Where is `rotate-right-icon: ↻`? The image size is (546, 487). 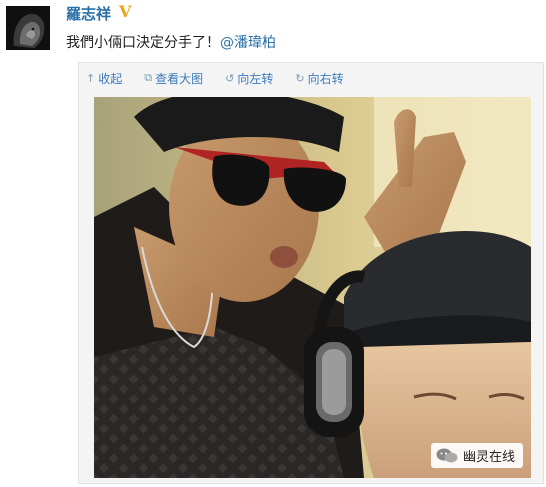 rotate-right-icon: ↻ is located at coordinates (300, 78).